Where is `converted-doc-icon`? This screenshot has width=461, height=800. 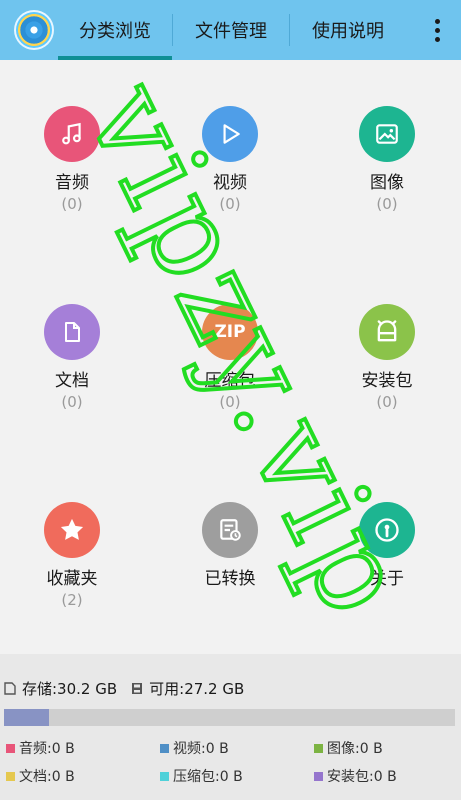
converted-doc-icon is located at coordinates (230, 530).